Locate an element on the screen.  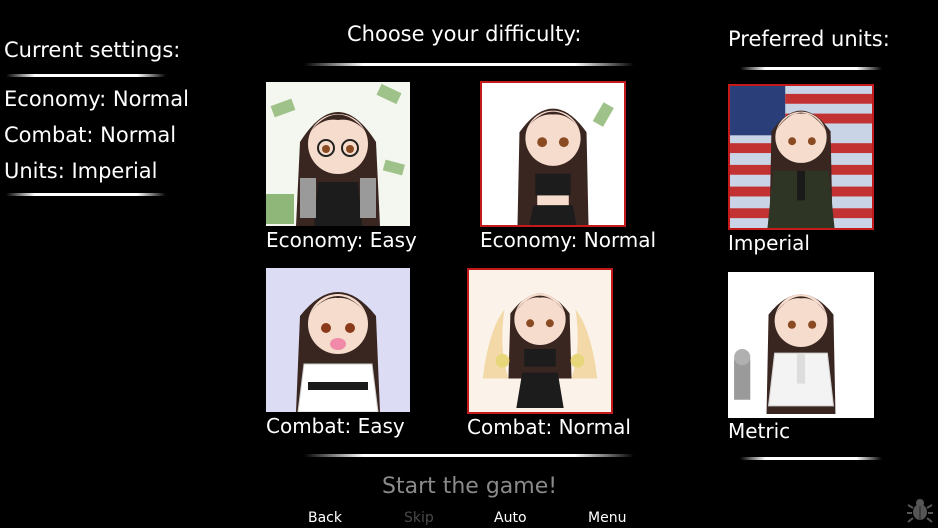
setting-units: Units: Imperial is located at coordinates (81, 171).